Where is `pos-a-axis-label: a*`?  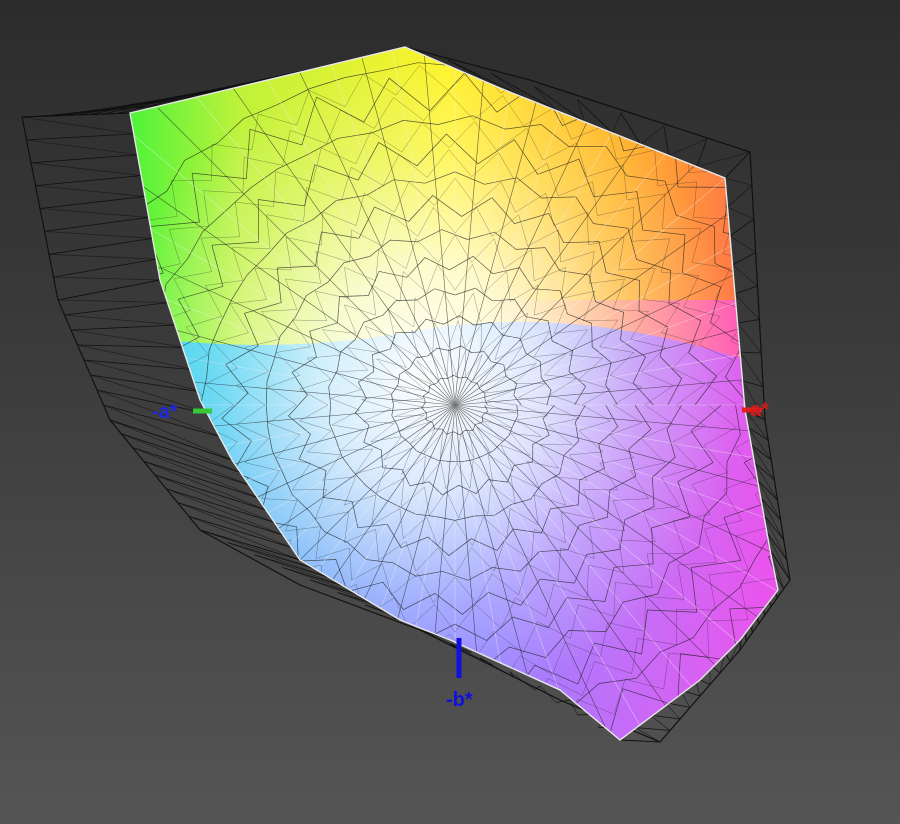 pos-a-axis-label: a* is located at coordinates (759, 410).